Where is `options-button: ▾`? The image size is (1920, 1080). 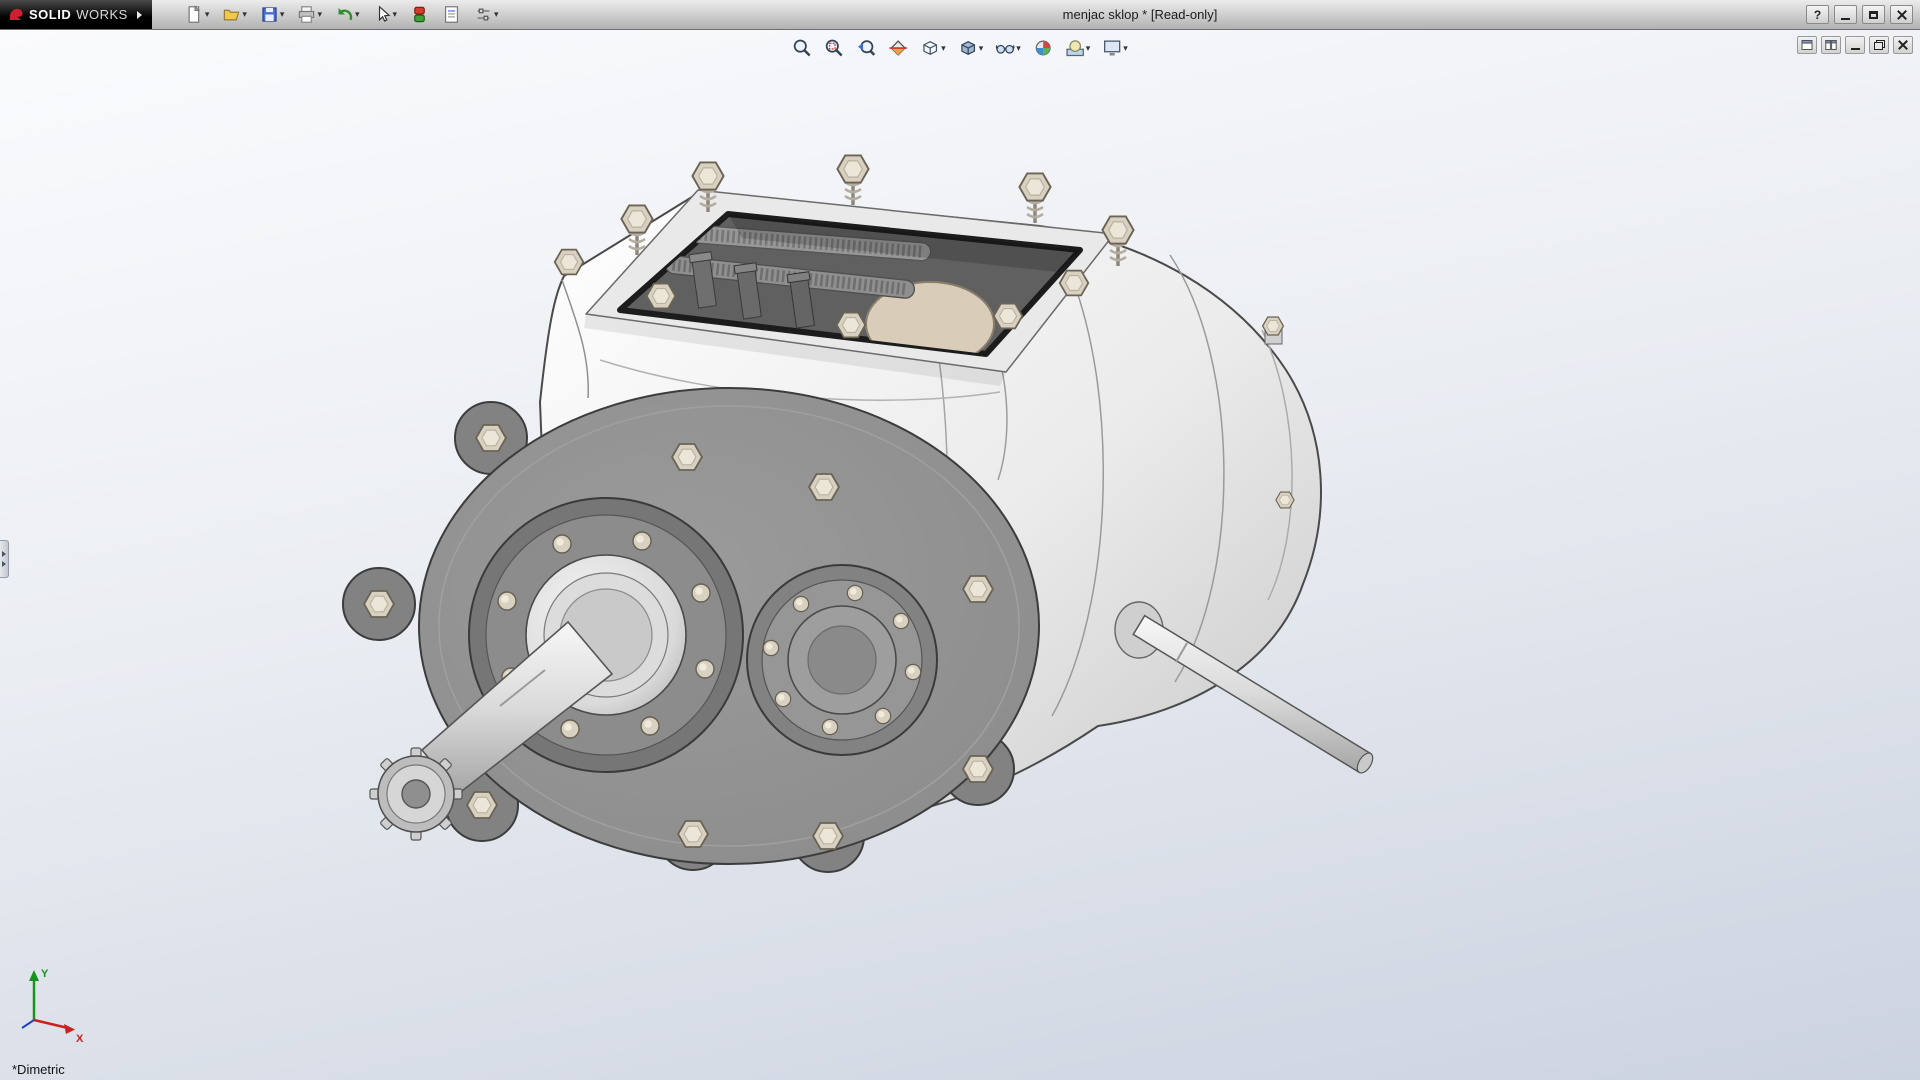
options-button: ▾ is located at coordinates (486, 15).